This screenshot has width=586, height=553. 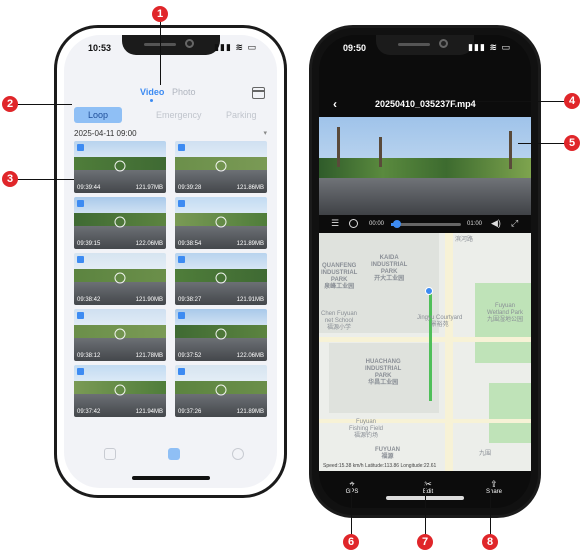 What do you see at coordinates (89, 300) in the screenshot?
I see `thumbnail-time: 09:38:42` at bounding box center [89, 300].